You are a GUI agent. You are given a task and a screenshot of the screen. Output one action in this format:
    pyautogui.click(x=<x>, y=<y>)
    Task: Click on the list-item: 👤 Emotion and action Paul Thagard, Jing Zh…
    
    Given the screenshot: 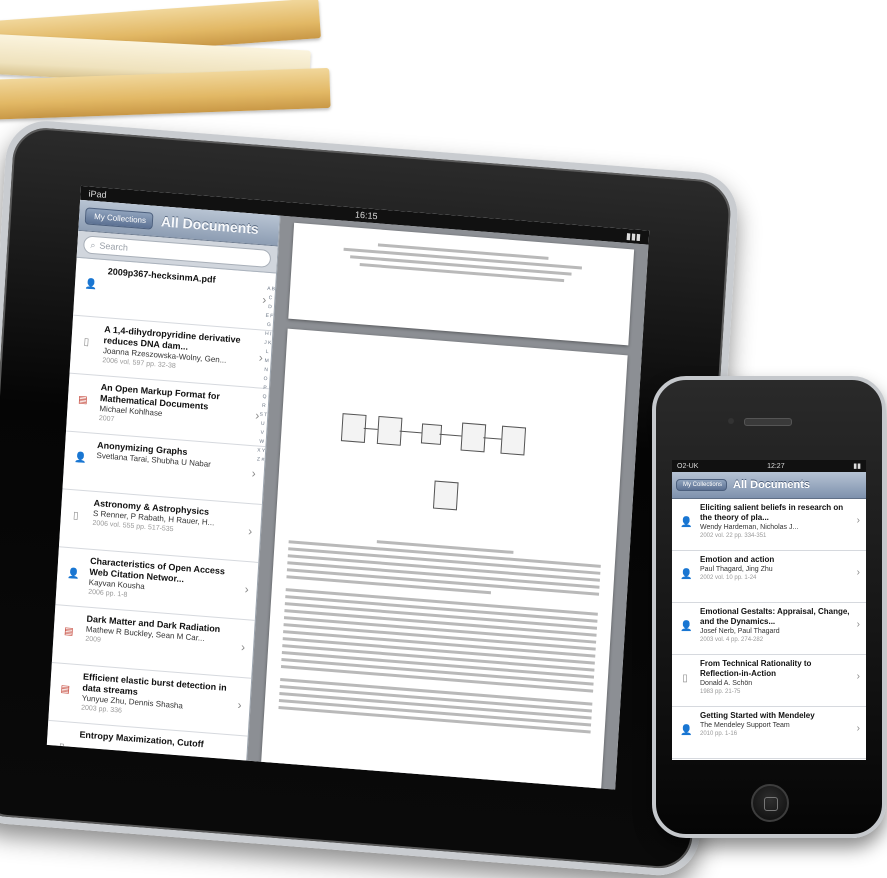 What is the action you would take?
    pyautogui.click(x=769, y=577)
    